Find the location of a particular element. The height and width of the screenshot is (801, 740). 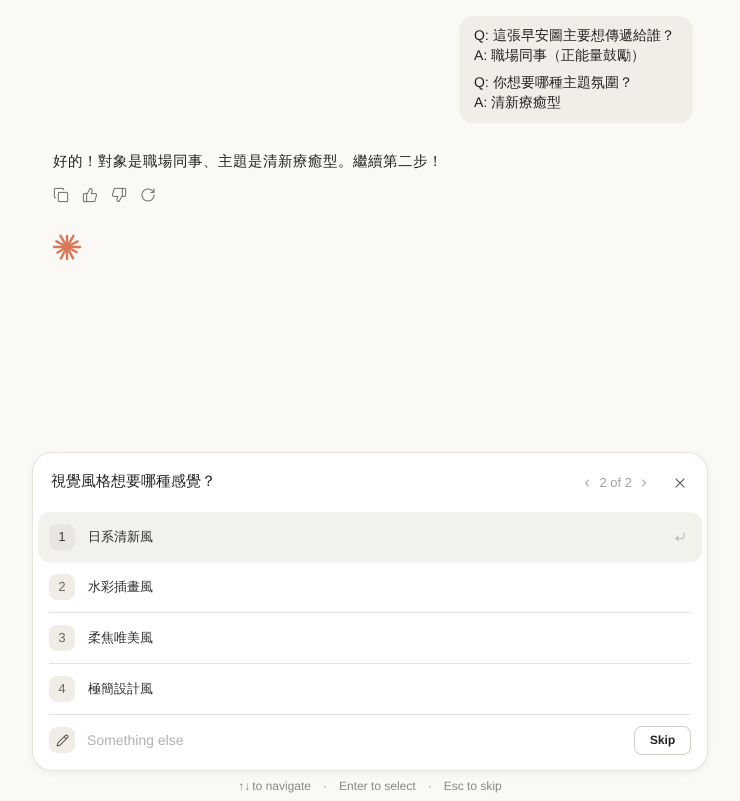

option-row: 3 柔焦唯美風 is located at coordinates (370, 638).